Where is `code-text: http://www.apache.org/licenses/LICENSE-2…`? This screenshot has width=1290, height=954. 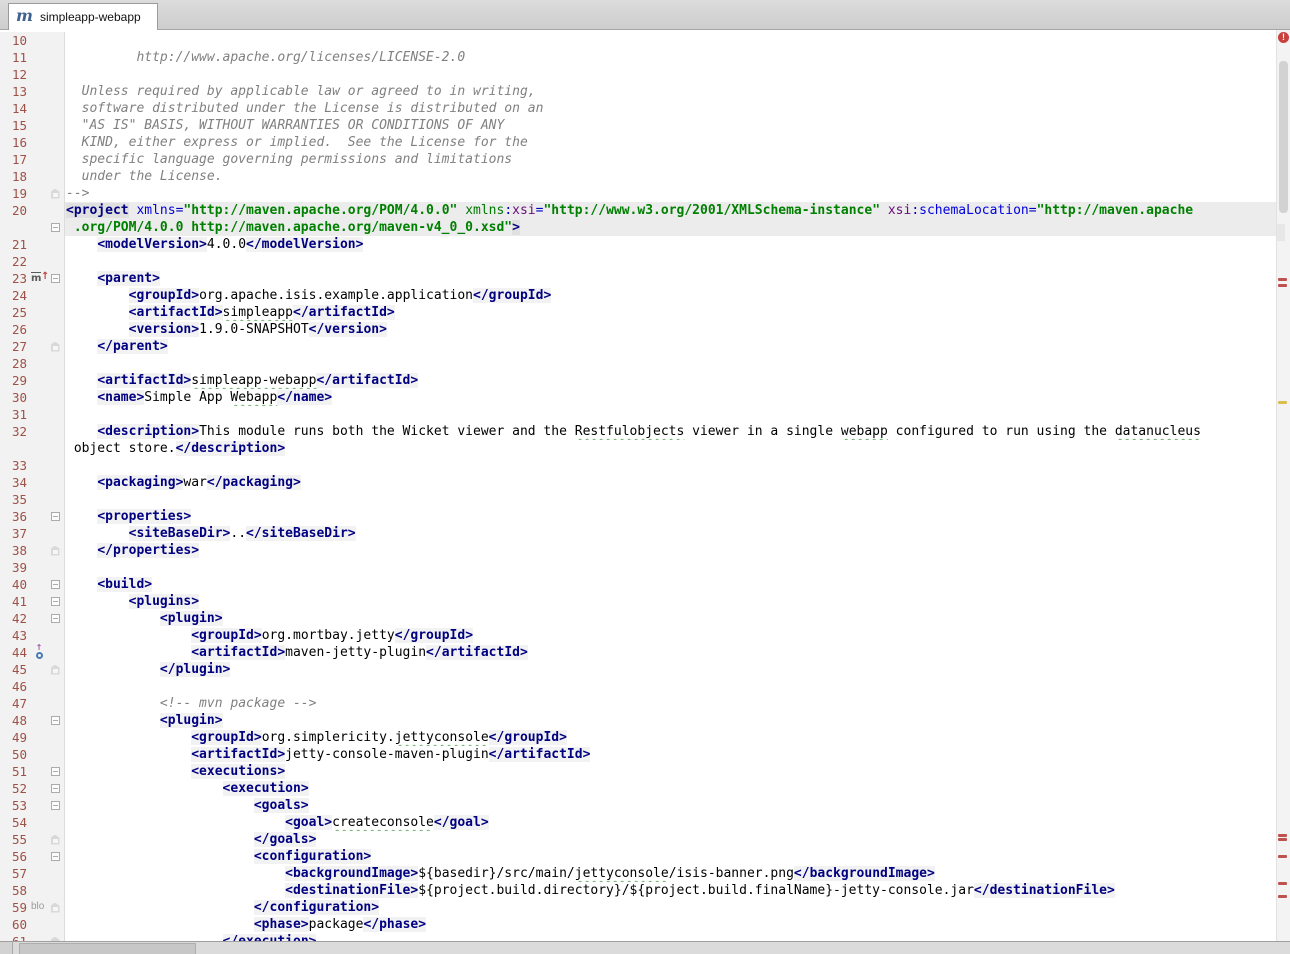
code-text: http://www.apache.org/licenses/LICENSE-2… is located at coordinates (670, 57).